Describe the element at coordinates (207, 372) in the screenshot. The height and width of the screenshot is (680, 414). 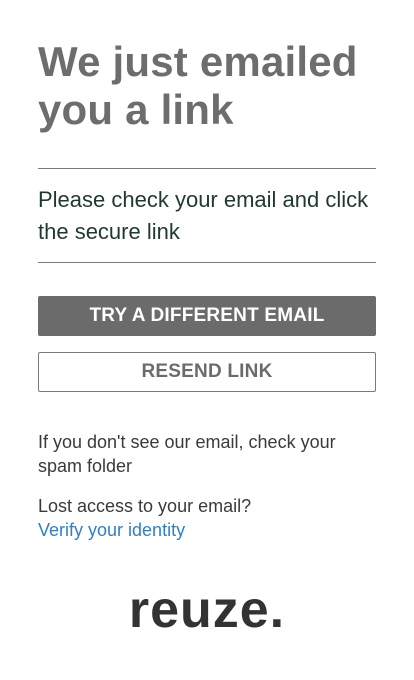
I see `resend-link-button: RESEND LINK` at that location.